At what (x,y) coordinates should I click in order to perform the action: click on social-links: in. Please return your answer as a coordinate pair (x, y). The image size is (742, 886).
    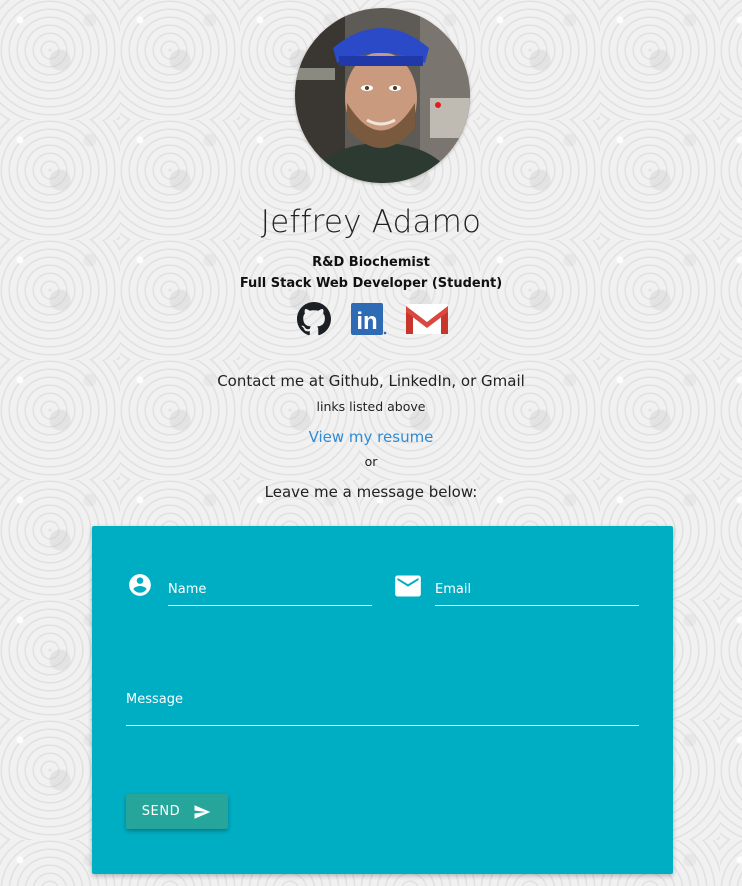
    Looking at the image, I should click on (371, 321).